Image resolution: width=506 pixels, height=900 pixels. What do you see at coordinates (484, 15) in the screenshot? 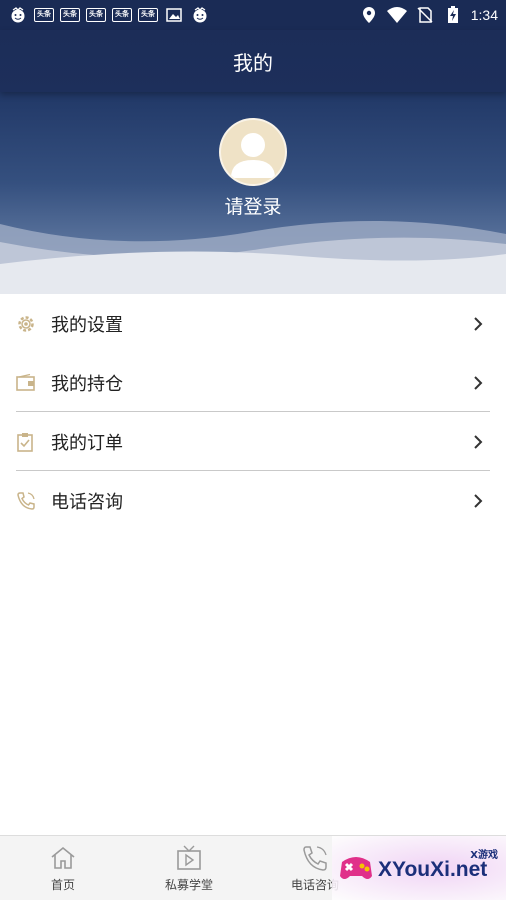
I see `clock: 1:34` at bounding box center [484, 15].